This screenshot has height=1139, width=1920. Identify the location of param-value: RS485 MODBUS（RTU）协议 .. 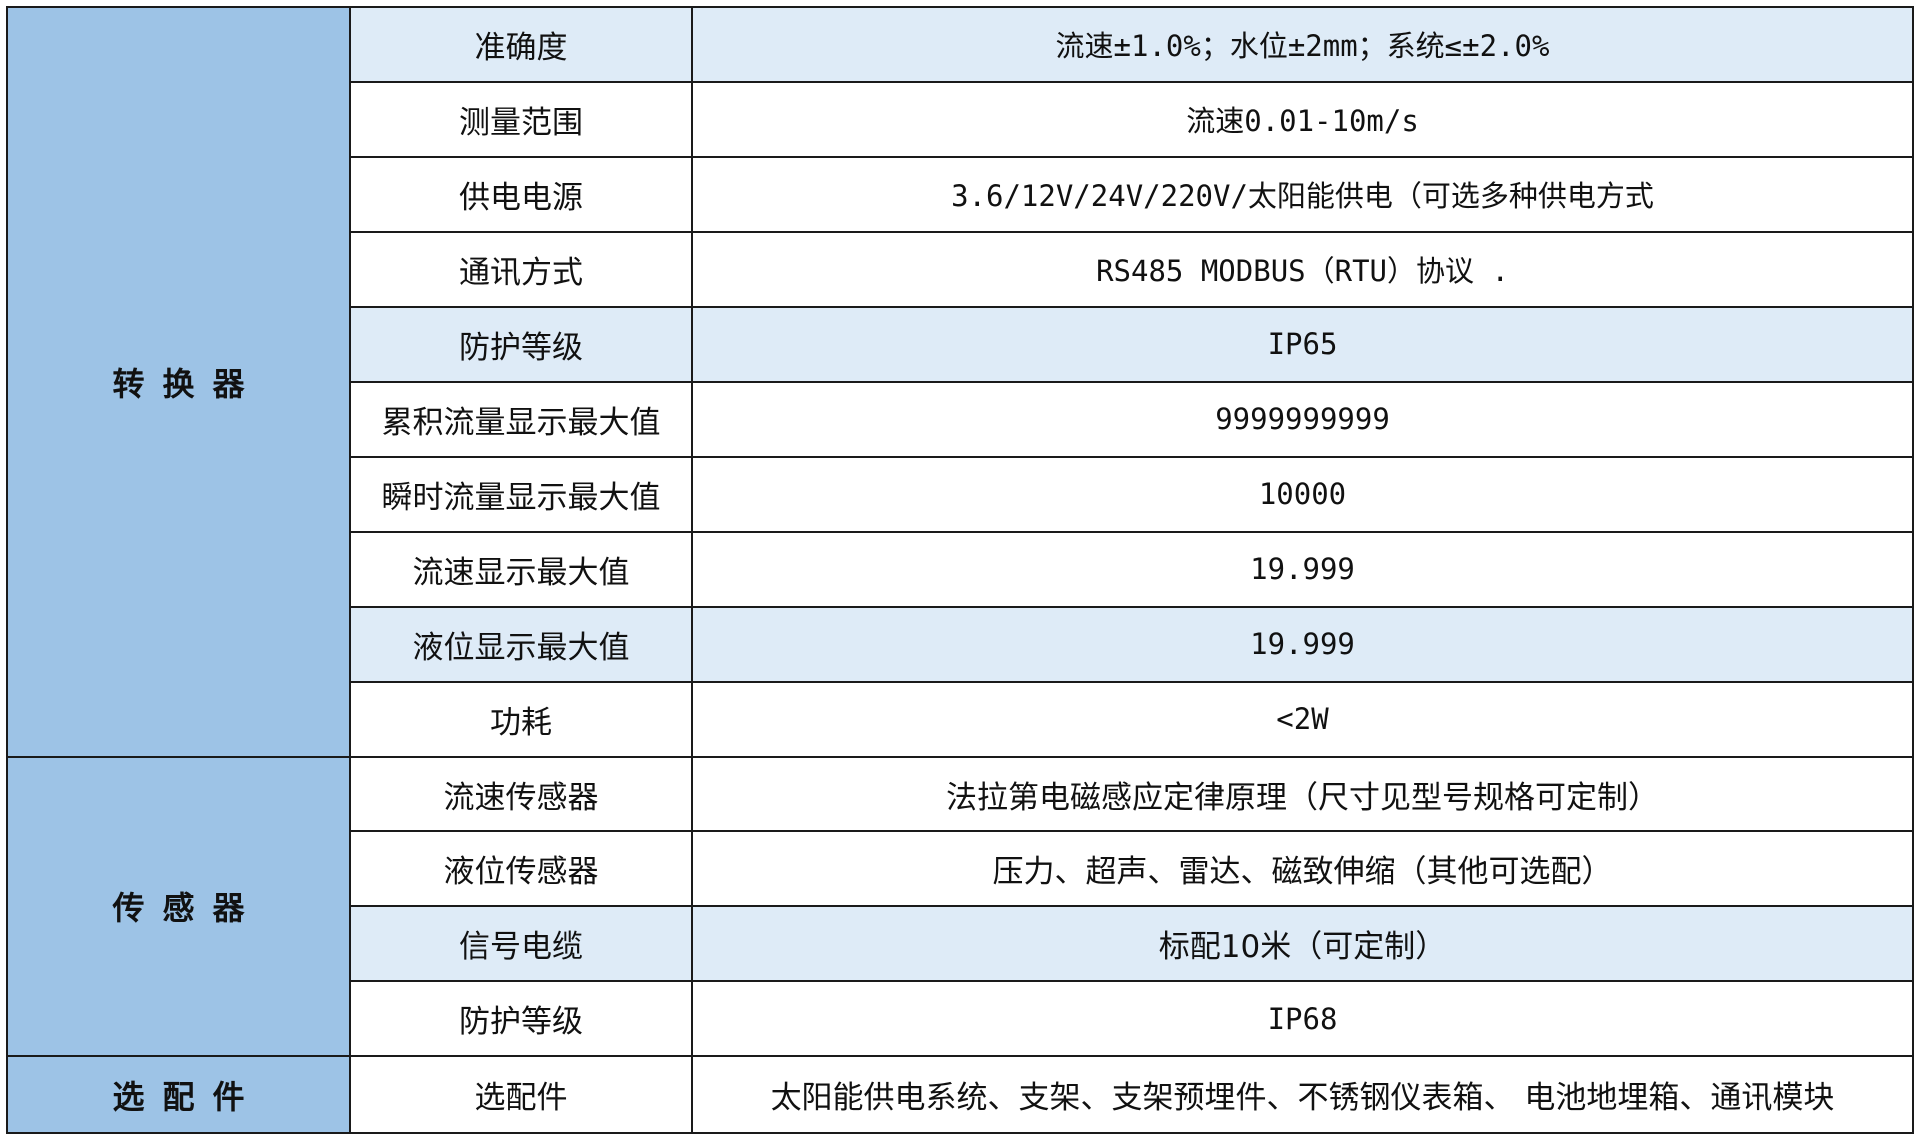
(1302, 269).